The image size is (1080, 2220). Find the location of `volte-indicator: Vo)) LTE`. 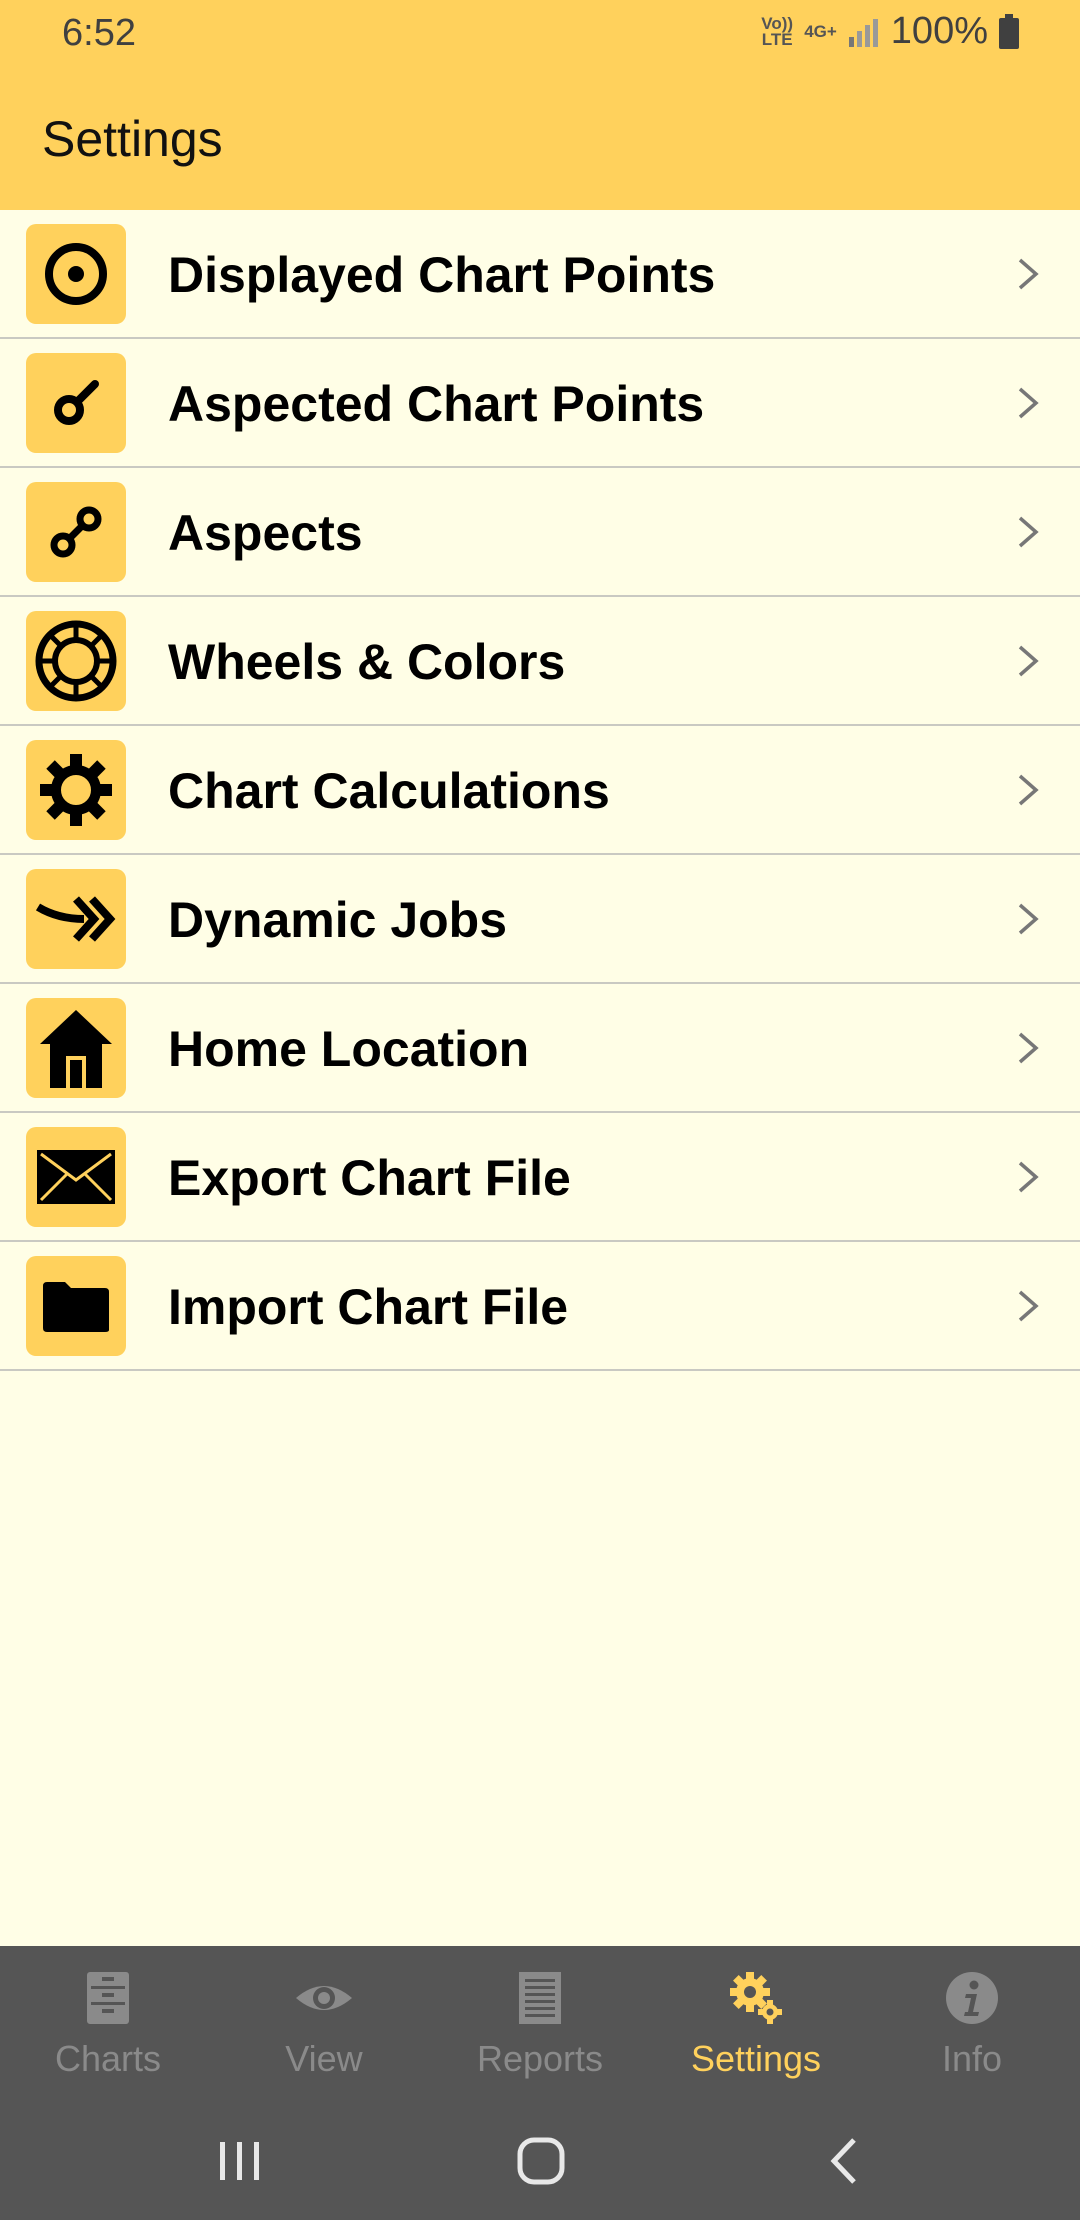

volte-indicator: Vo)) LTE is located at coordinates (777, 31).